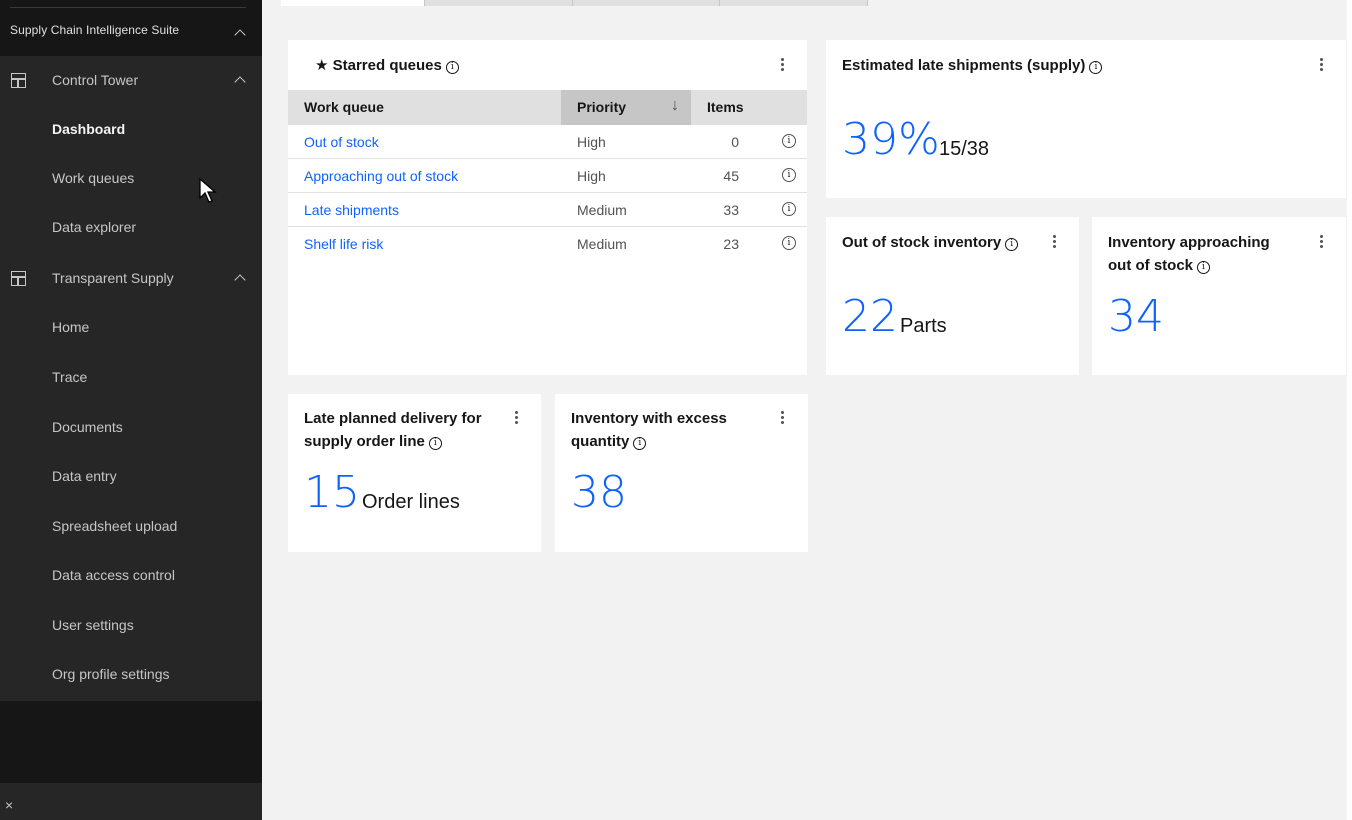 The image size is (1352, 820). Describe the element at coordinates (600, 441) in the screenshot. I see `excess-title-line2: quantity` at that location.